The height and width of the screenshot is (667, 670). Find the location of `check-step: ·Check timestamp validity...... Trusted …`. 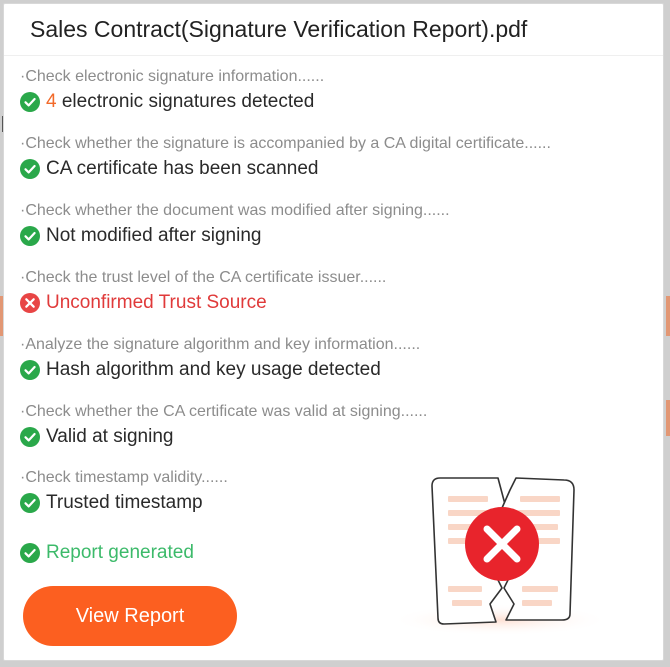

check-step: ·Check timestamp validity...... Trusted … is located at coordinates (124, 491).